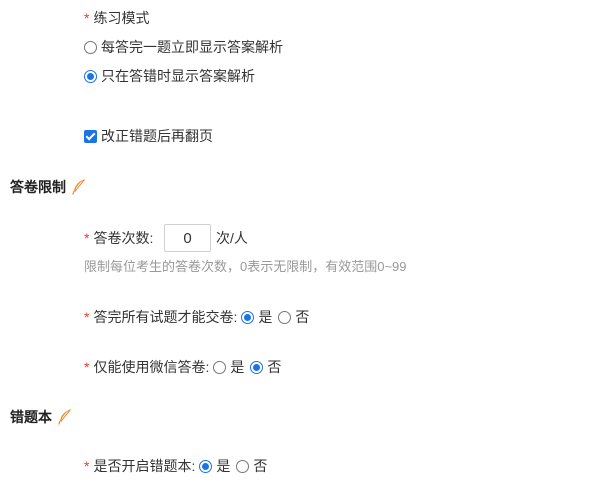  What do you see at coordinates (90, 76) in the screenshot?
I see `radio-show-on-wrong` at bounding box center [90, 76].